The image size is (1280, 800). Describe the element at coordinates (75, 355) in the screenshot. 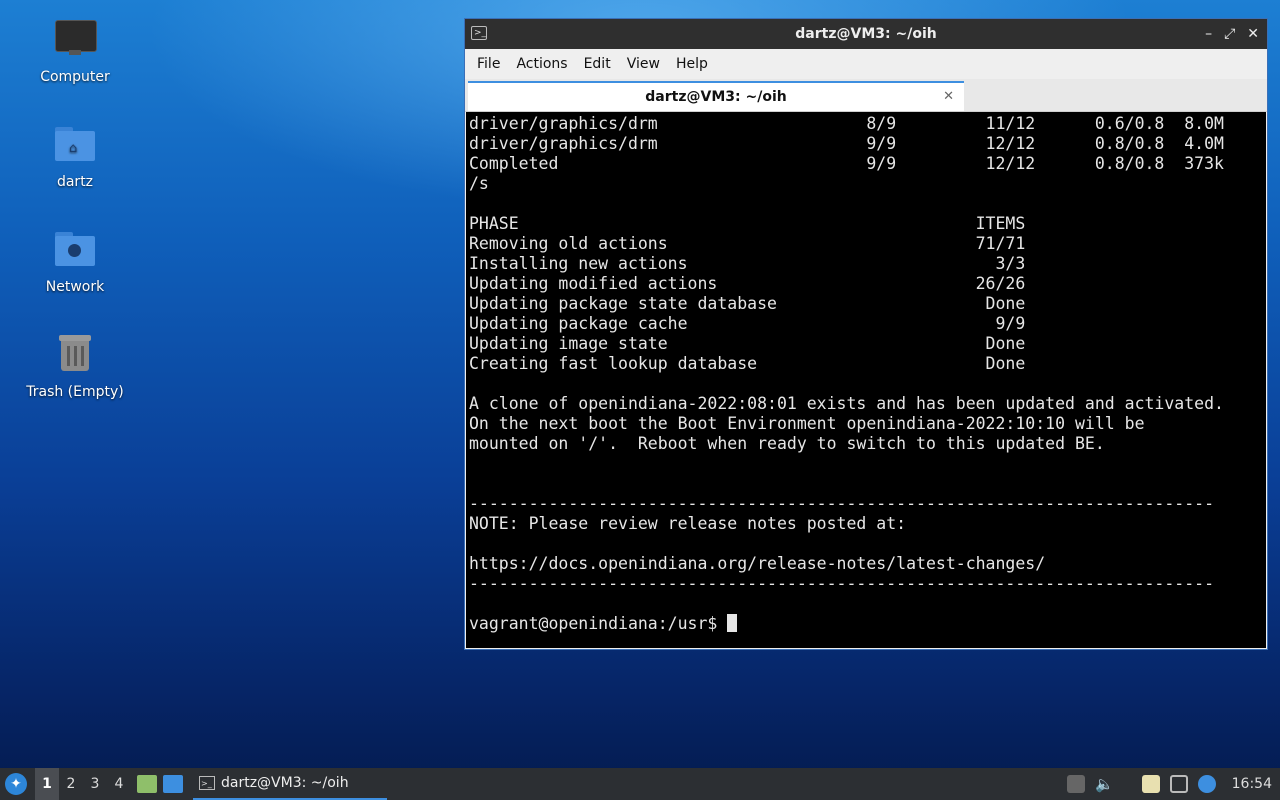

I see `trash-icon` at that location.